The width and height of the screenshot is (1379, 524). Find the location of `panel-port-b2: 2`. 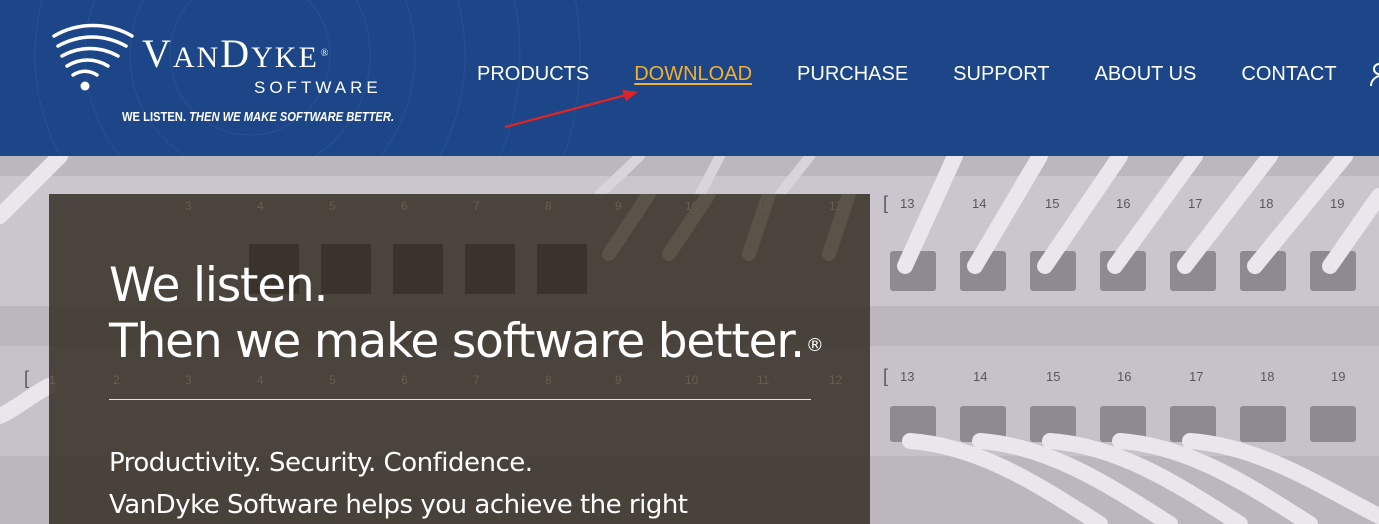

panel-port-b2: 2 is located at coordinates (116, 380).